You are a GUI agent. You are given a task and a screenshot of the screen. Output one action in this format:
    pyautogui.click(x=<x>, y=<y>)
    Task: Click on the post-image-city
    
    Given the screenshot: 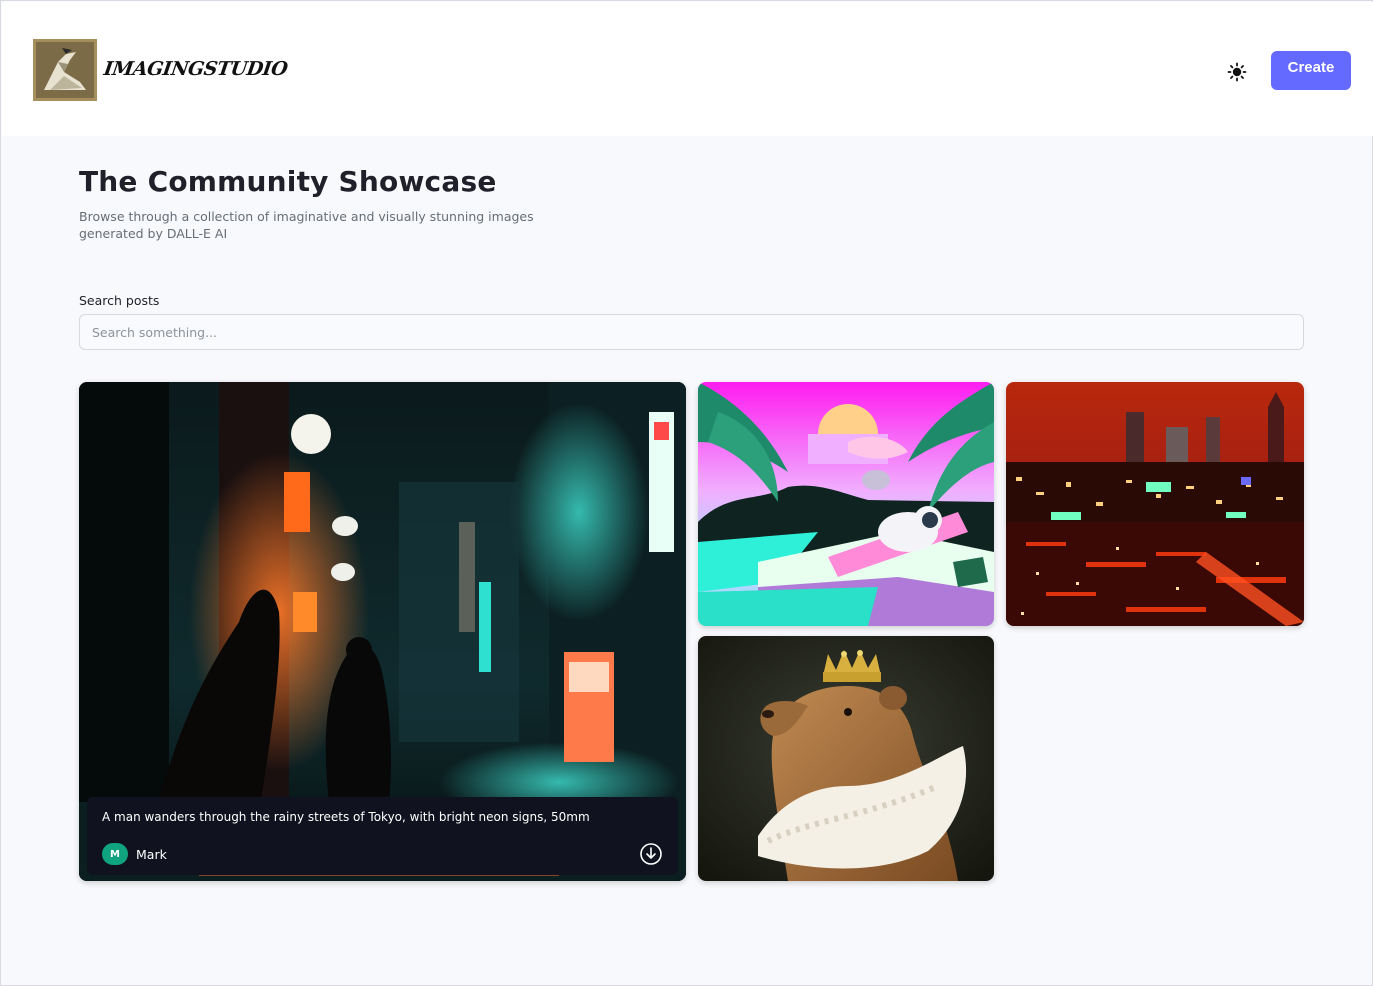 What is the action you would take?
    pyautogui.click(x=1155, y=504)
    